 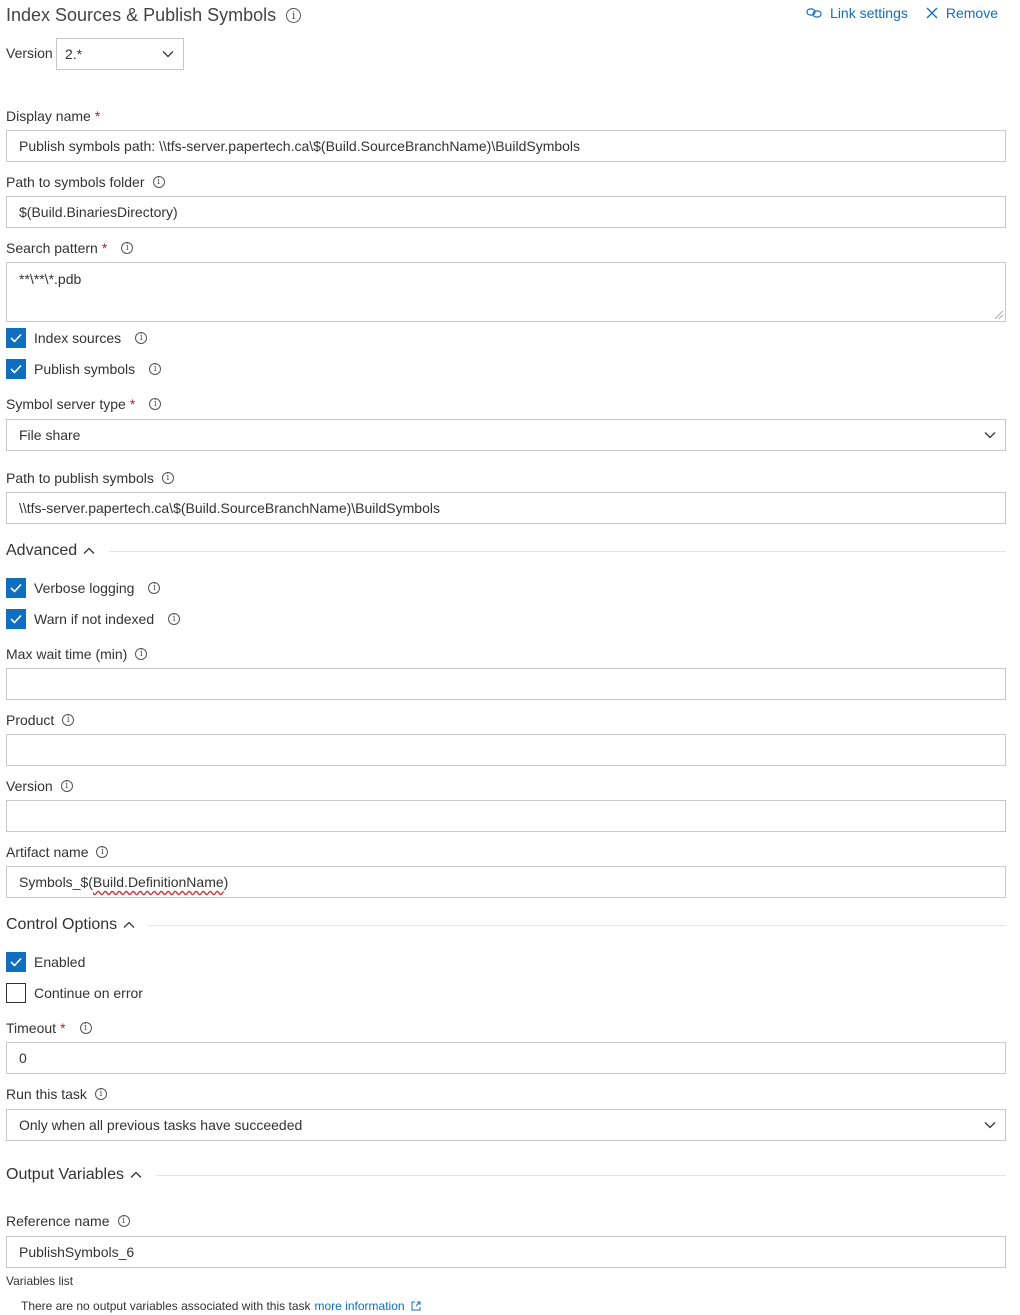 What do you see at coordinates (93, 619) in the screenshot?
I see `warn-not-indexed-checkbox: Warn if not indexed i` at bounding box center [93, 619].